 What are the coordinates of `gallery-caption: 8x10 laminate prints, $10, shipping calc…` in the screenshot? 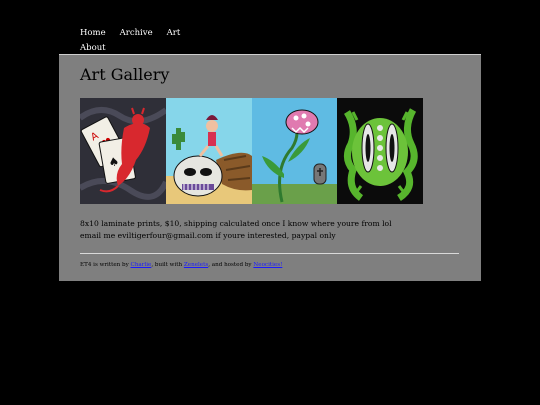 It's located at (236, 230).